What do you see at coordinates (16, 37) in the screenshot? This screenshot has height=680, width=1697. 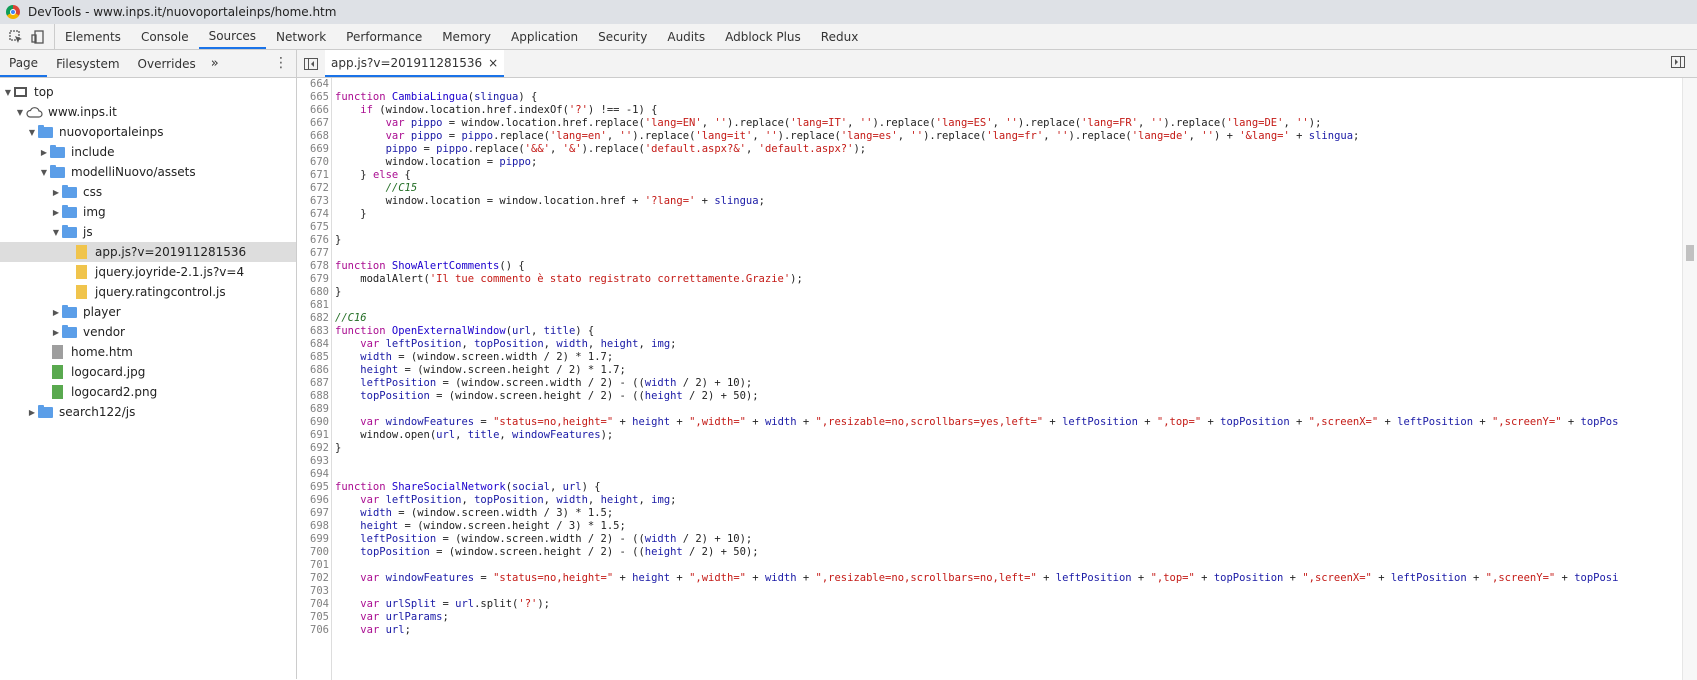 I see `inspect-icon` at bounding box center [16, 37].